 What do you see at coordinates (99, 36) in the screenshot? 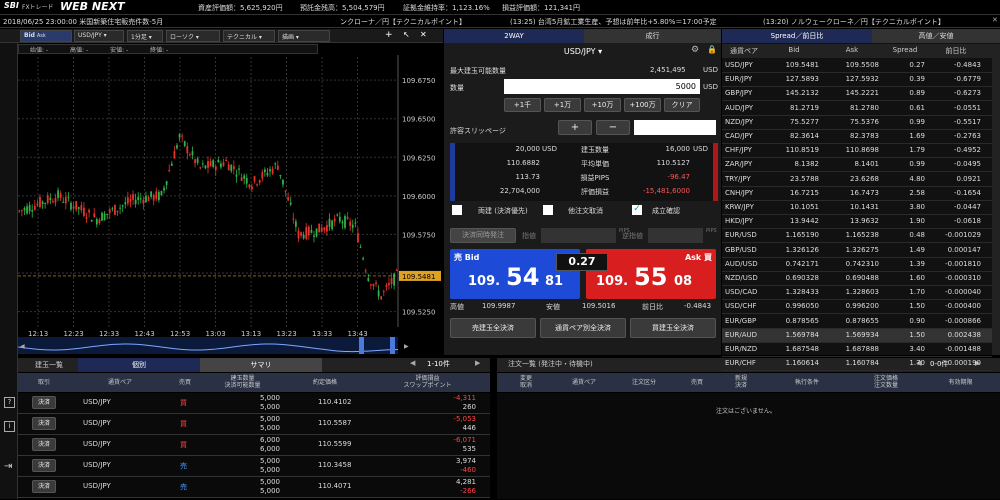
I see `pair-select: USD/JPY ▾` at bounding box center [99, 36].